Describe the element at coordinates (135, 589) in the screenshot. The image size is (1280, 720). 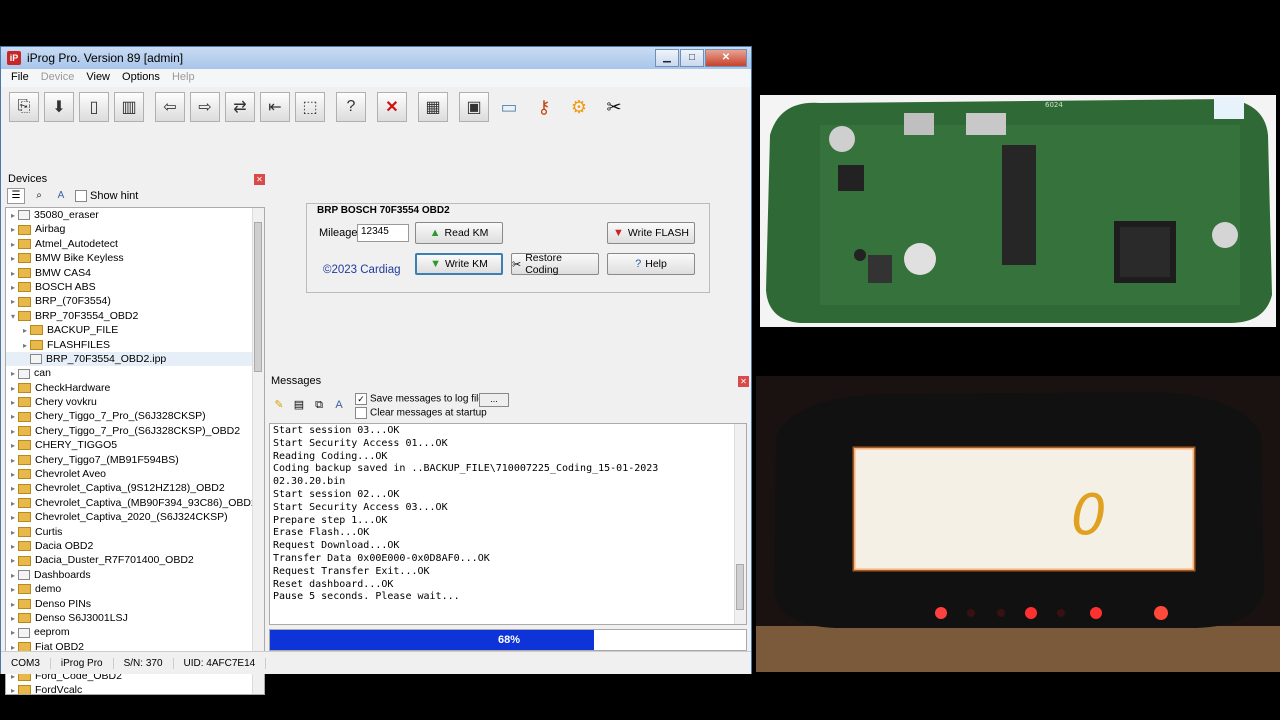
I see `tree-item: ▸ demo` at that location.